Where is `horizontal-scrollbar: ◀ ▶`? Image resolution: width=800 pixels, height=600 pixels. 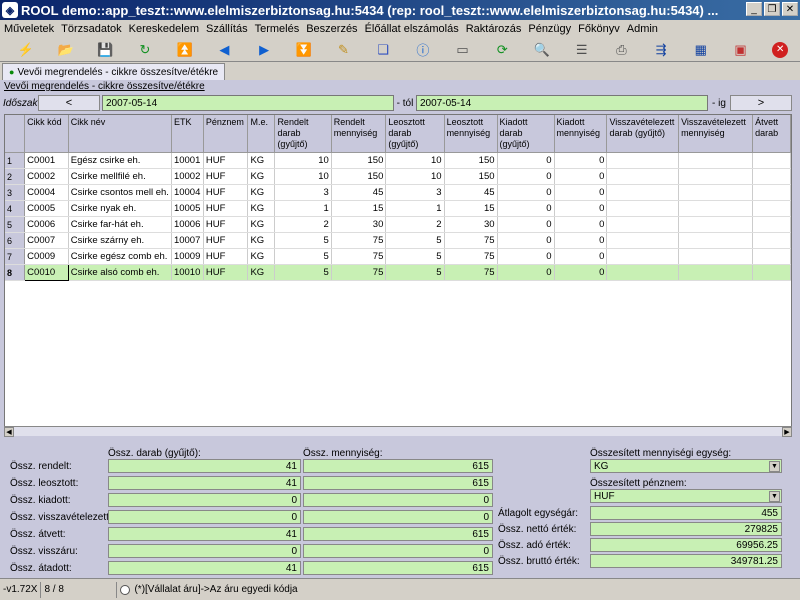 horizontal-scrollbar: ◀ ▶ is located at coordinates (398, 431).